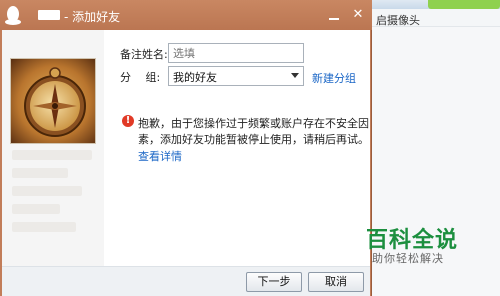 The width and height of the screenshot is (500, 296). I want to click on next-step-button: 下一步, so click(274, 282).